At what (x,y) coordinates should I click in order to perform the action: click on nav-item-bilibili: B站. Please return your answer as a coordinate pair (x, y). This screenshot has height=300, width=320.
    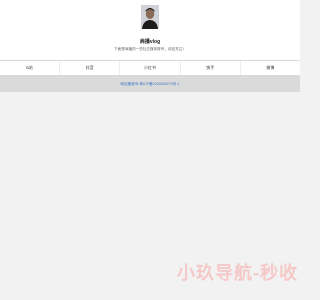
    Looking at the image, I should click on (30, 68).